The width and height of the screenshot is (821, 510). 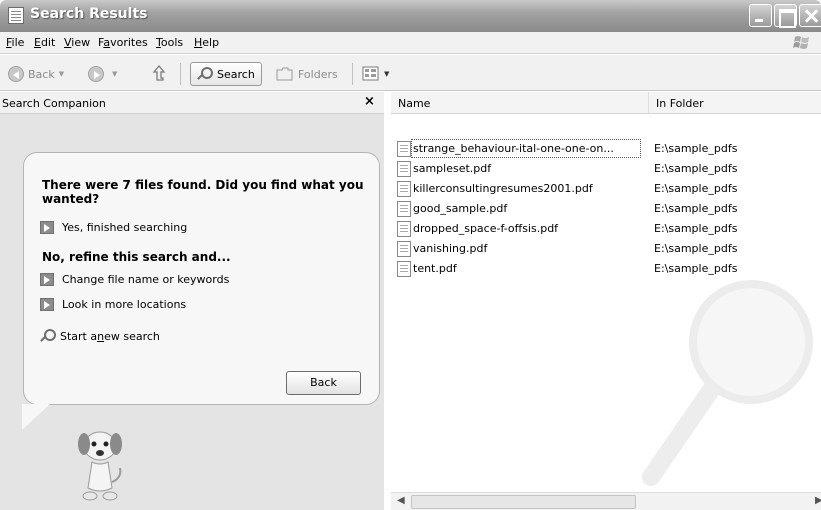 I want to click on menu-help: Help, so click(x=206, y=42).